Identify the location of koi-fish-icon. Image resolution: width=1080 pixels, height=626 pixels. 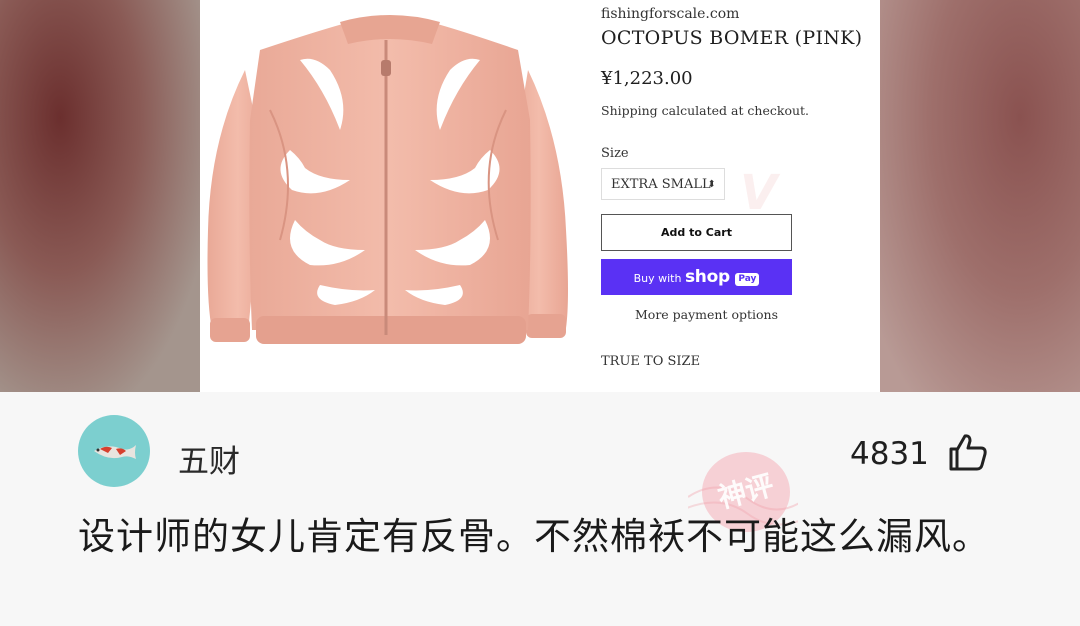
(115, 452).